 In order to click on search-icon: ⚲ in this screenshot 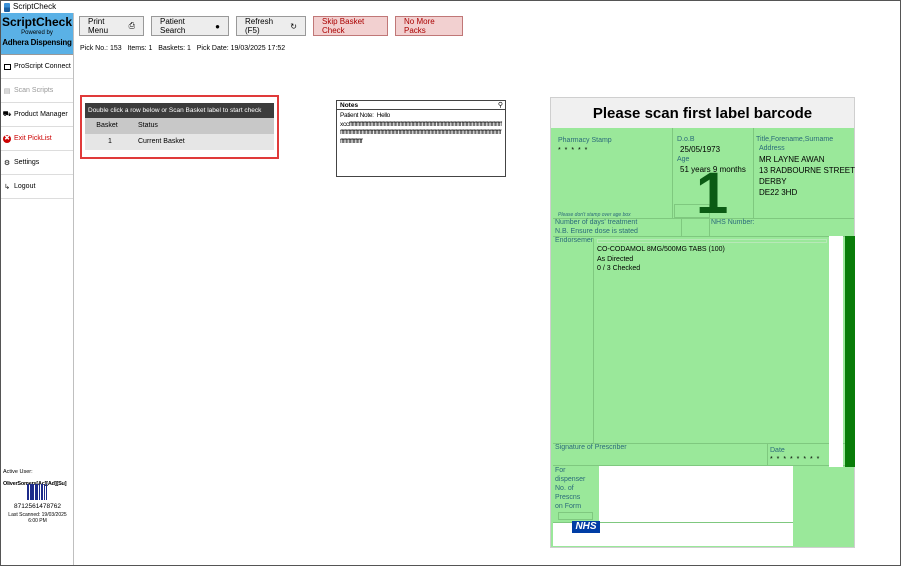, I will do `click(500, 105)`.